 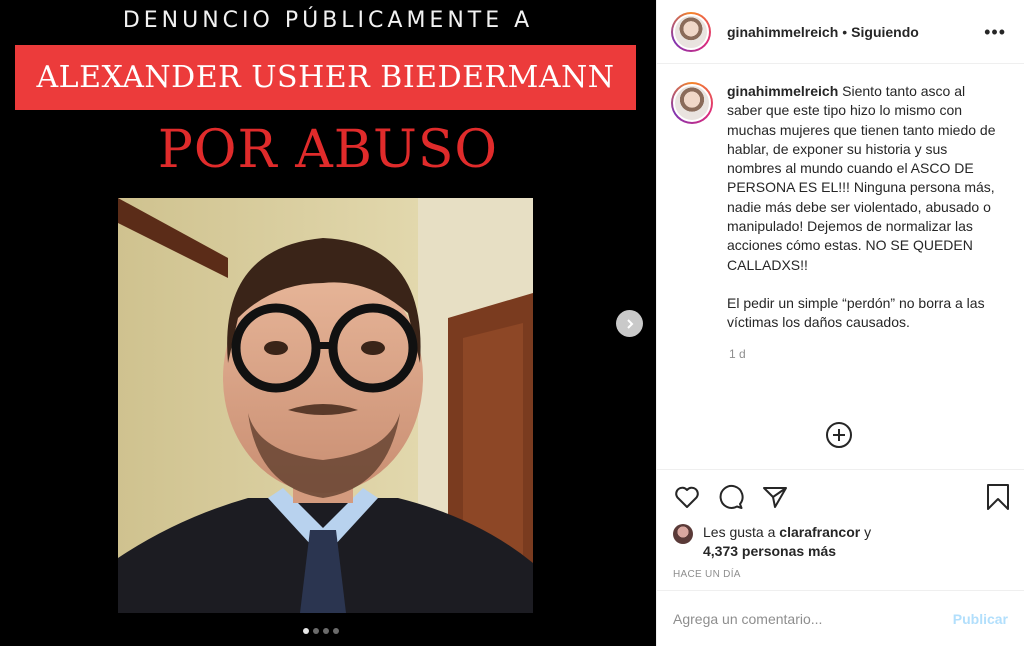 I want to click on likes-joiner: y, so click(x=868, y=532).